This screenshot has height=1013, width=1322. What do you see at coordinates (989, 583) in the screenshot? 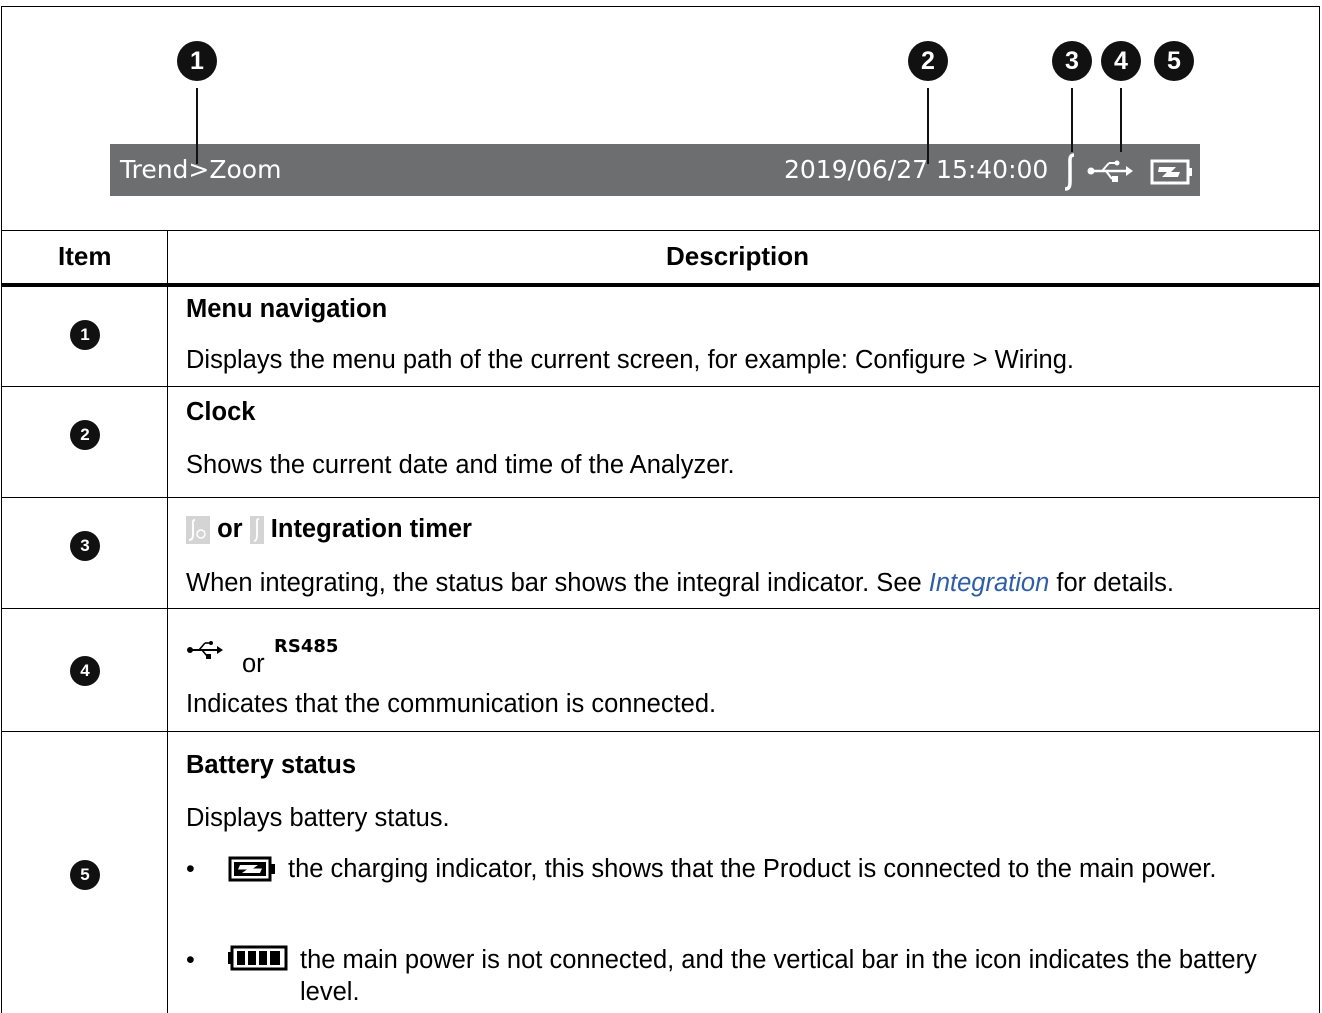
I see `integration-link: Integration` at bounding box center [989, 583].